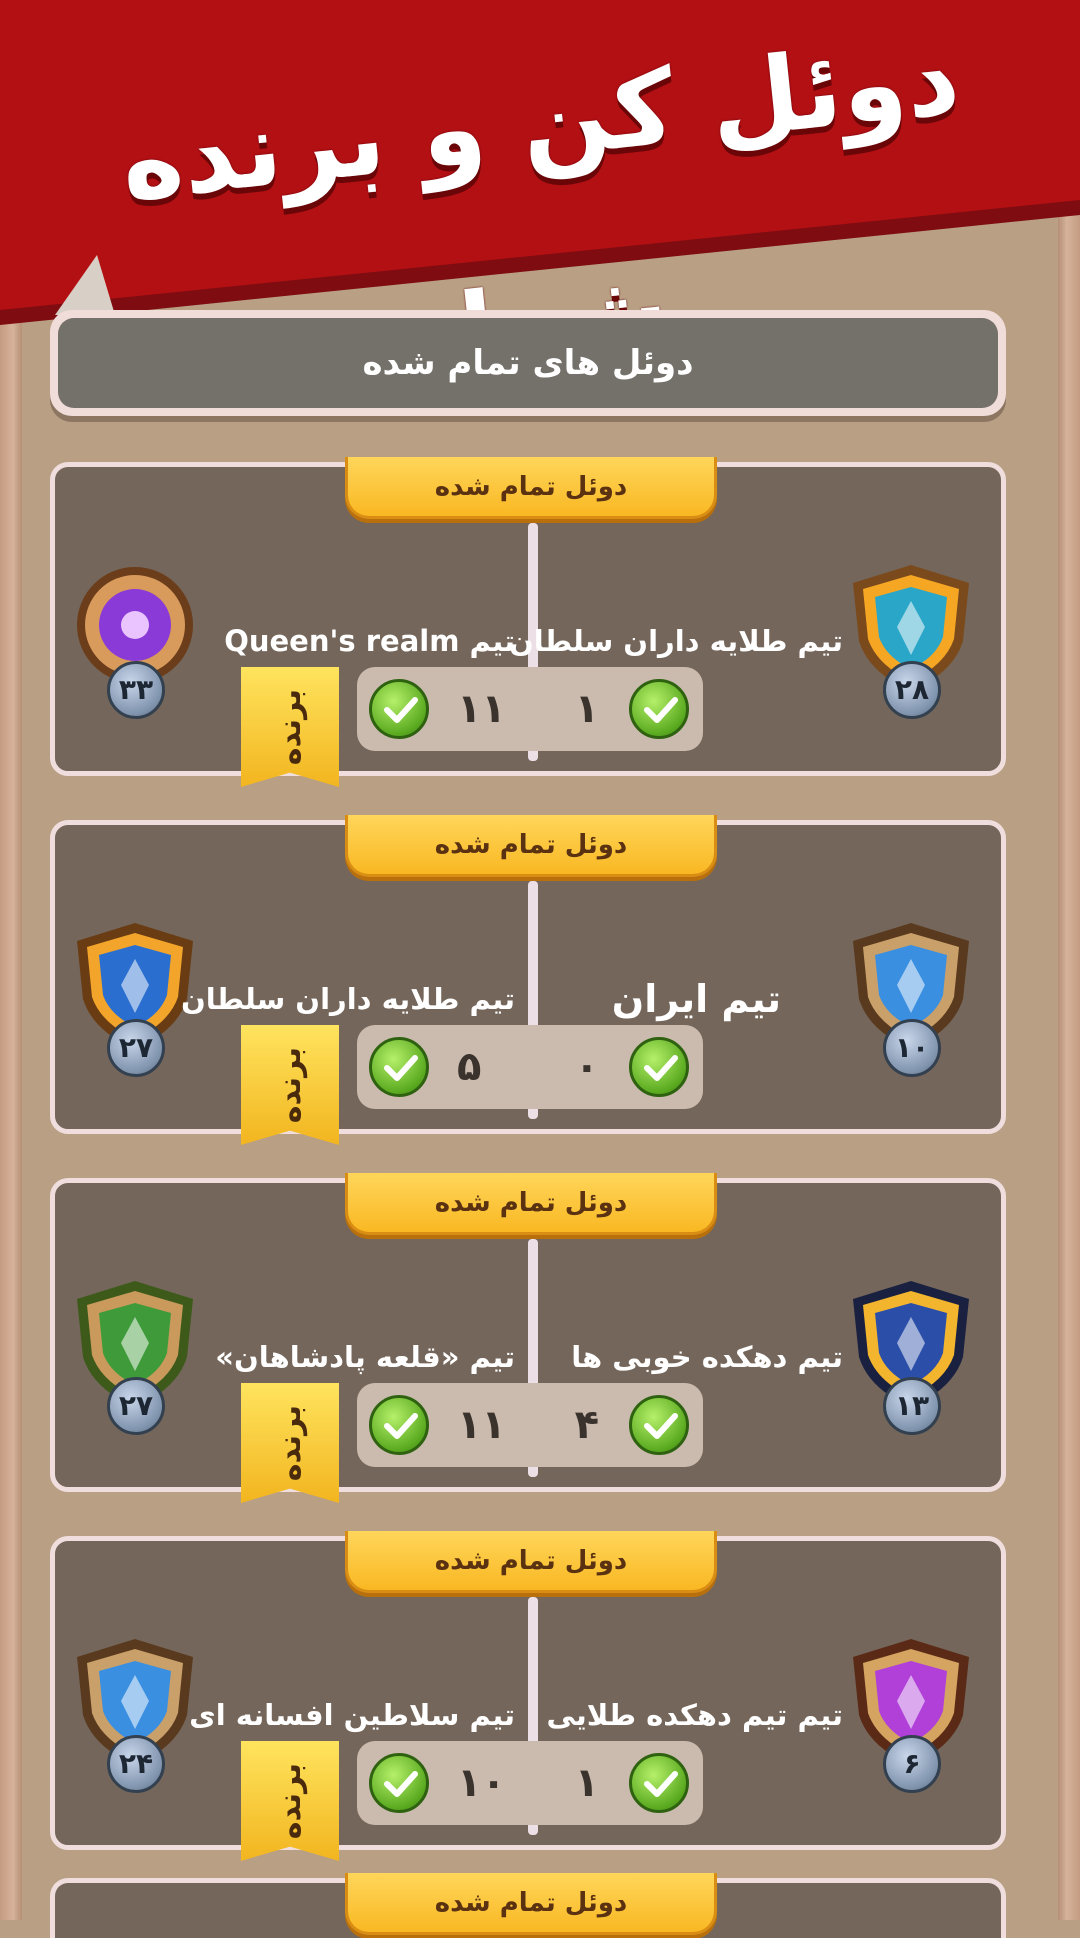 Image resolution: width=1080 pixels, height=1938 pixels. I want to click on team-emblem-left: ۲۷, so click(135, 1356).